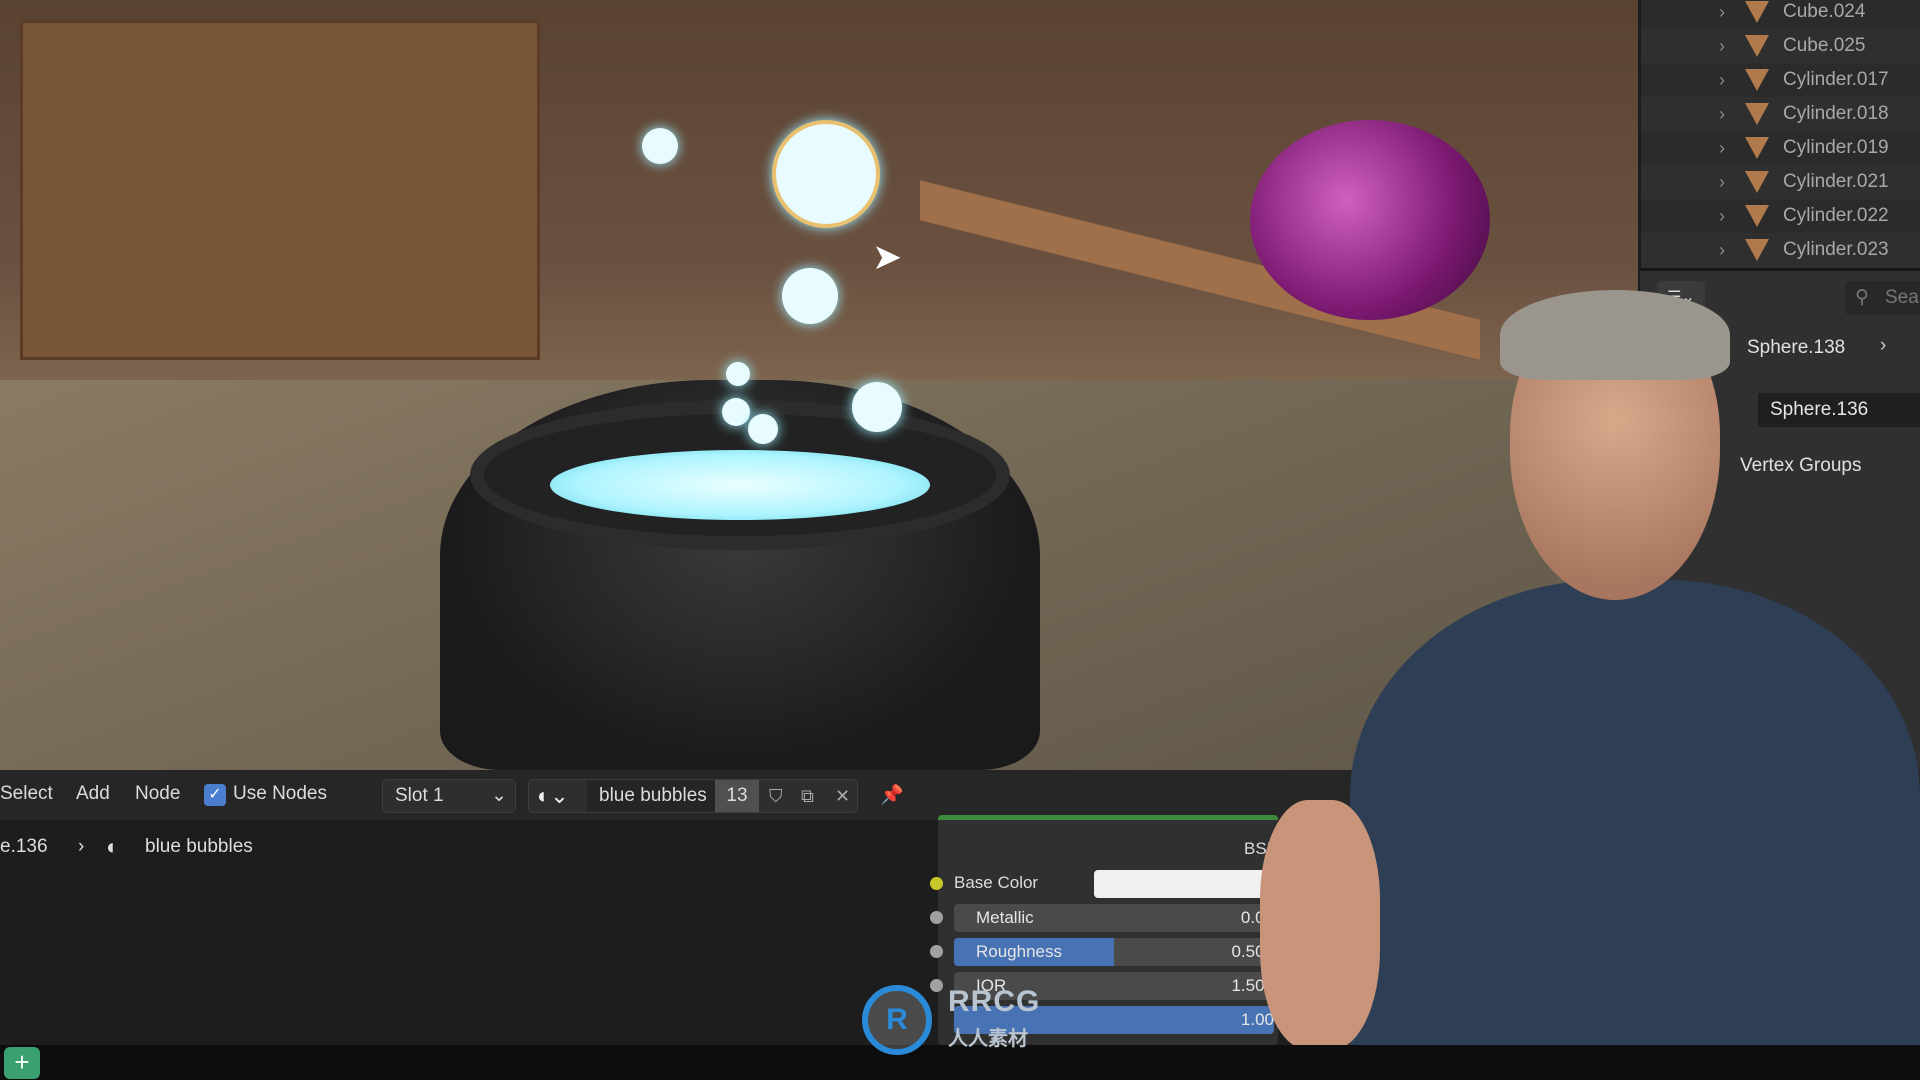 This screenshot has height=1080, width=1920. I want to click on slot-dropdown: Slot 1 ⌄, so click(449, 796).